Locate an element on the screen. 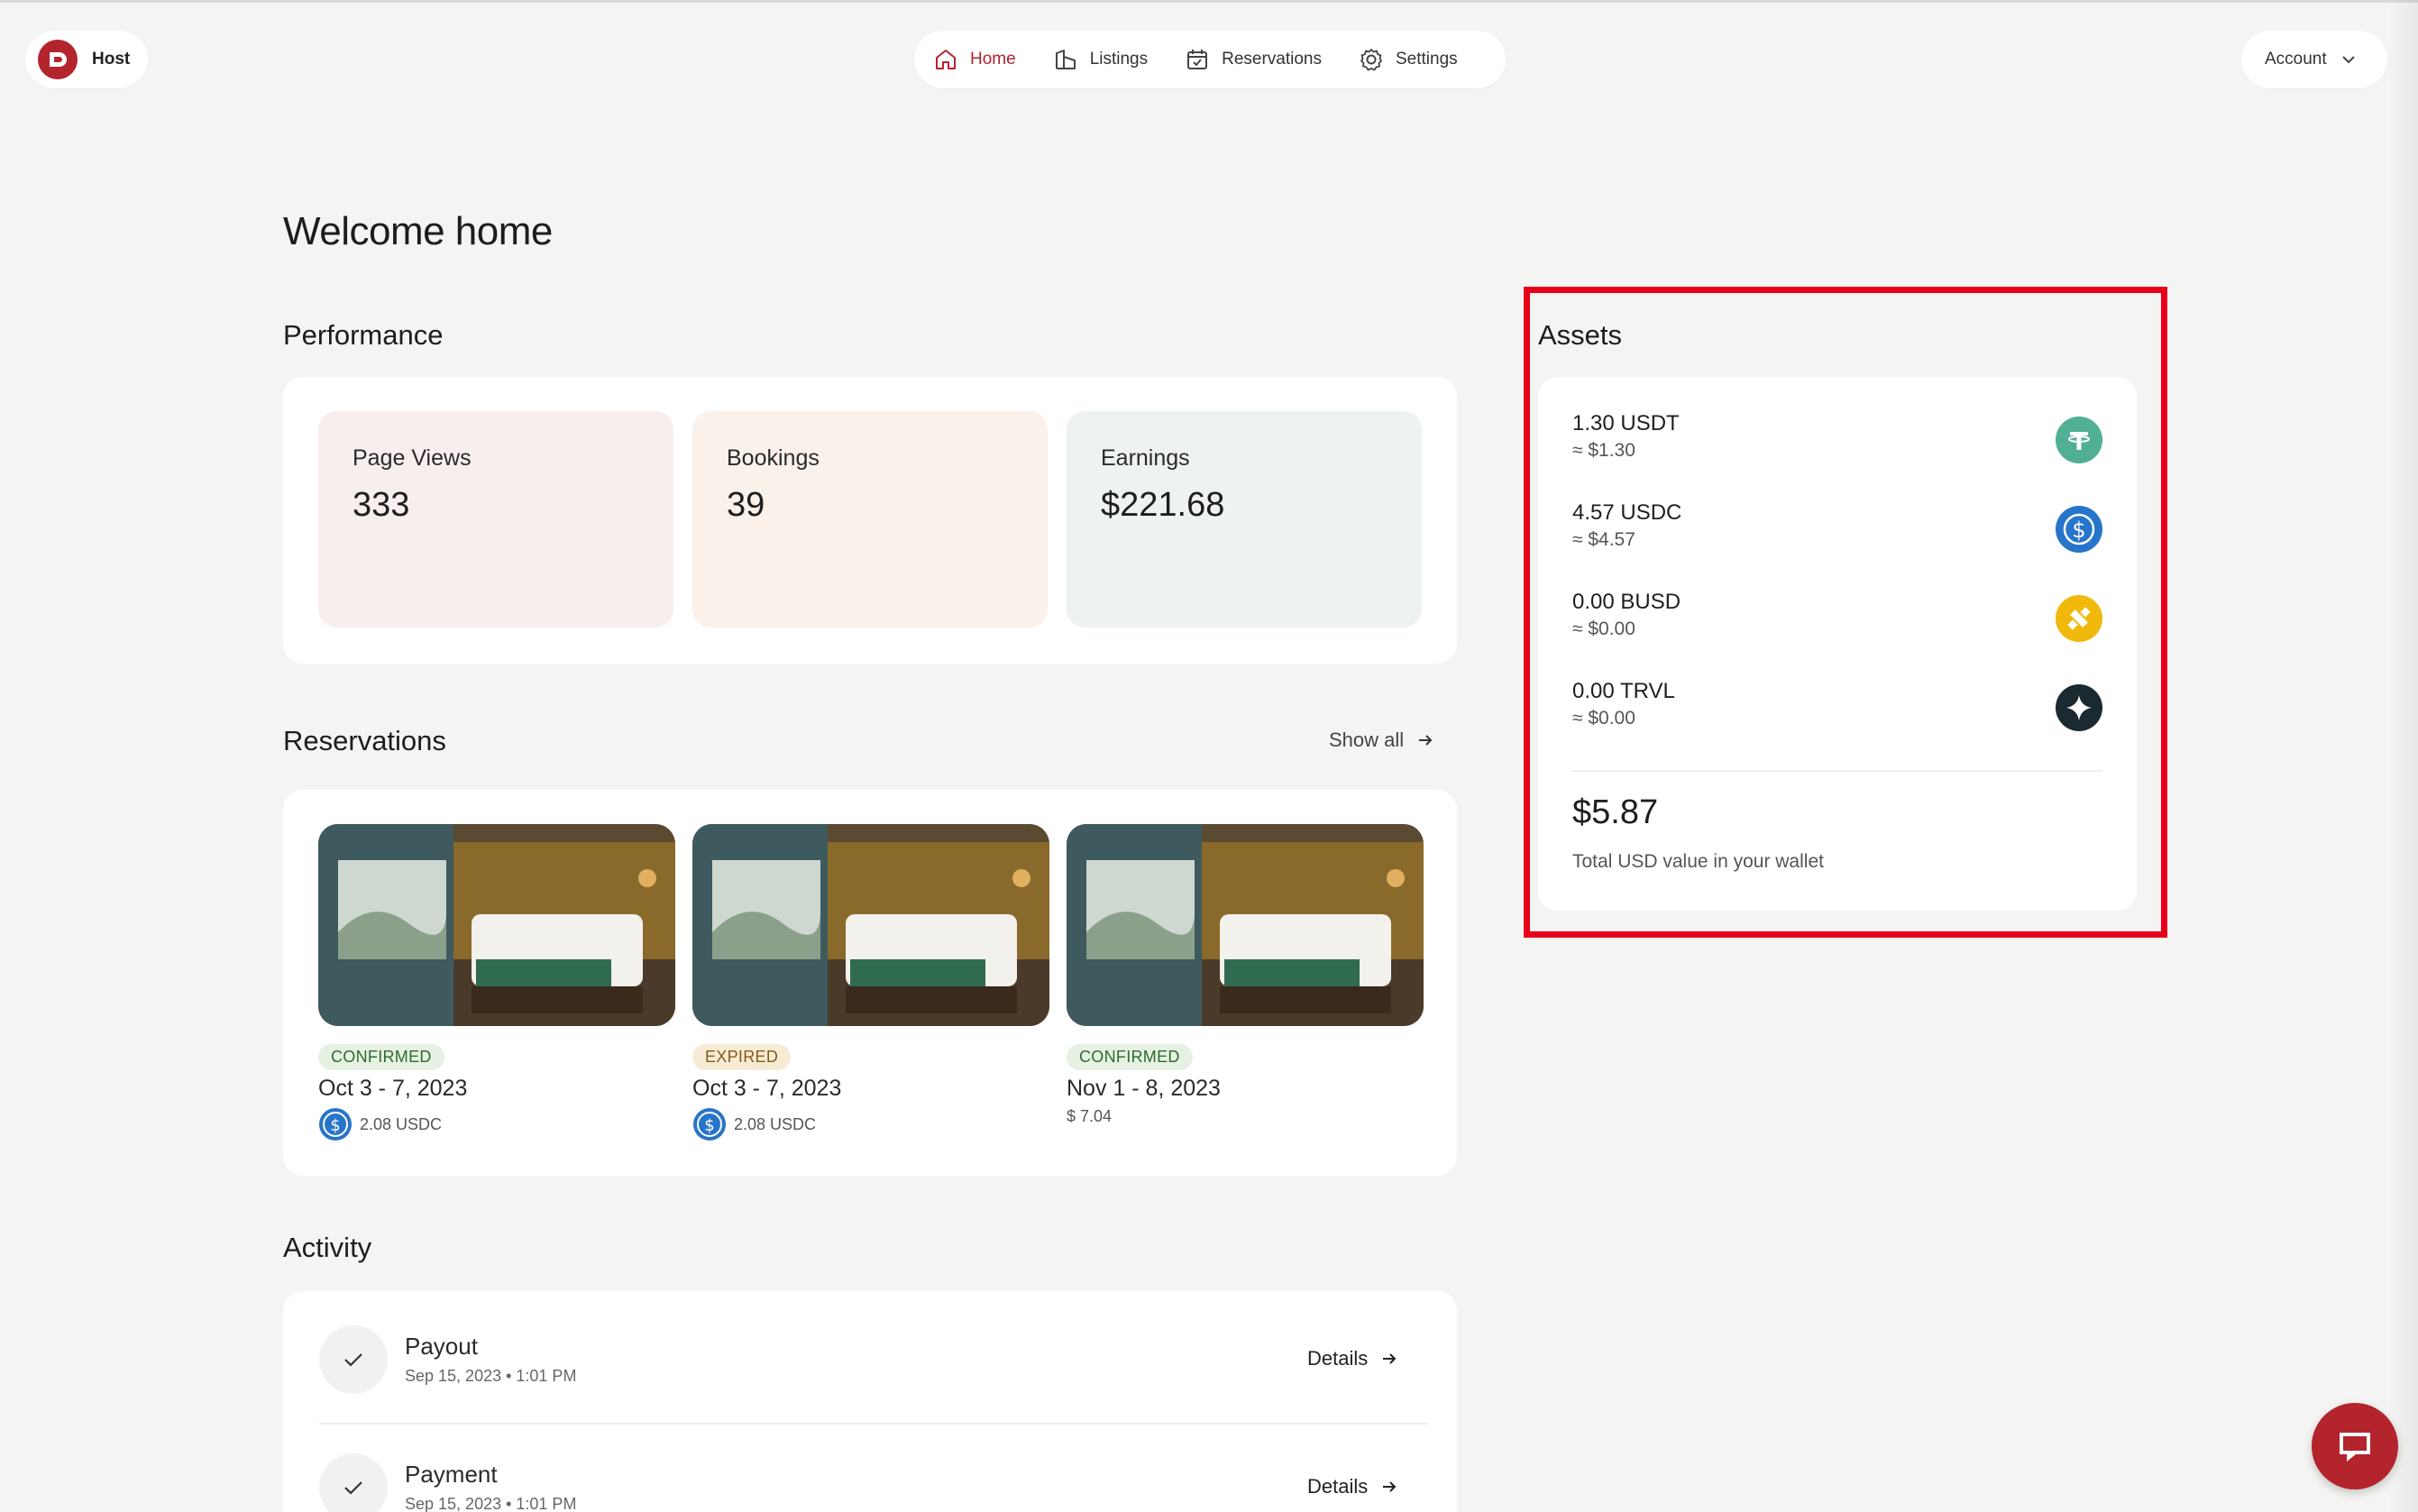 This screenshot has width=2418, height=1512. brand-logo-icon is located at coordinates (58, 59).